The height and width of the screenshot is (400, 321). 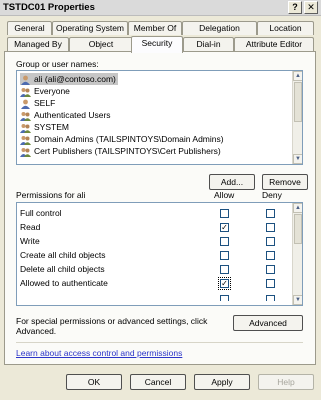 What do you see at coordinates (49, 7) in the screenshot?
I see `window-title: TSTDC01 Properties` at bounding box center [49, 7].